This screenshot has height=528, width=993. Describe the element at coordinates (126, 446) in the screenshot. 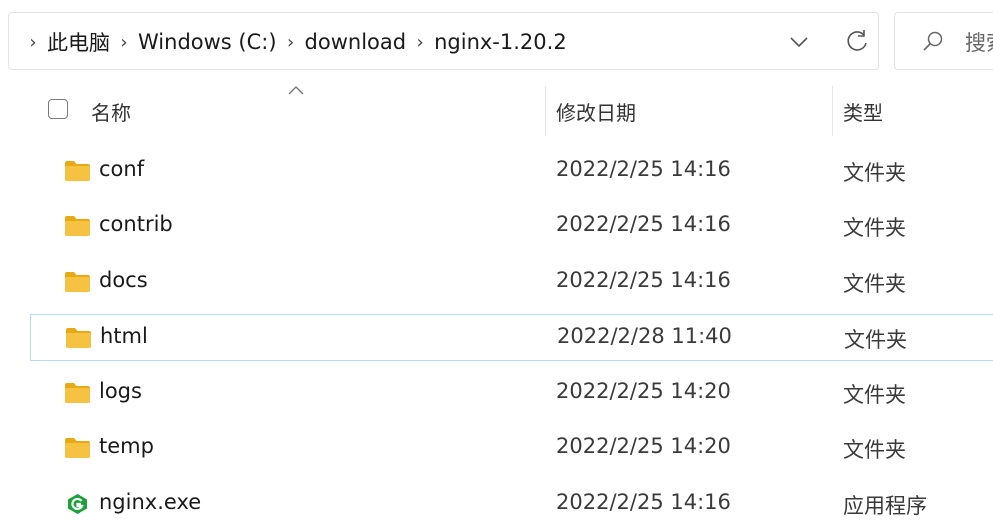

I see `file-name: temp` at that location.